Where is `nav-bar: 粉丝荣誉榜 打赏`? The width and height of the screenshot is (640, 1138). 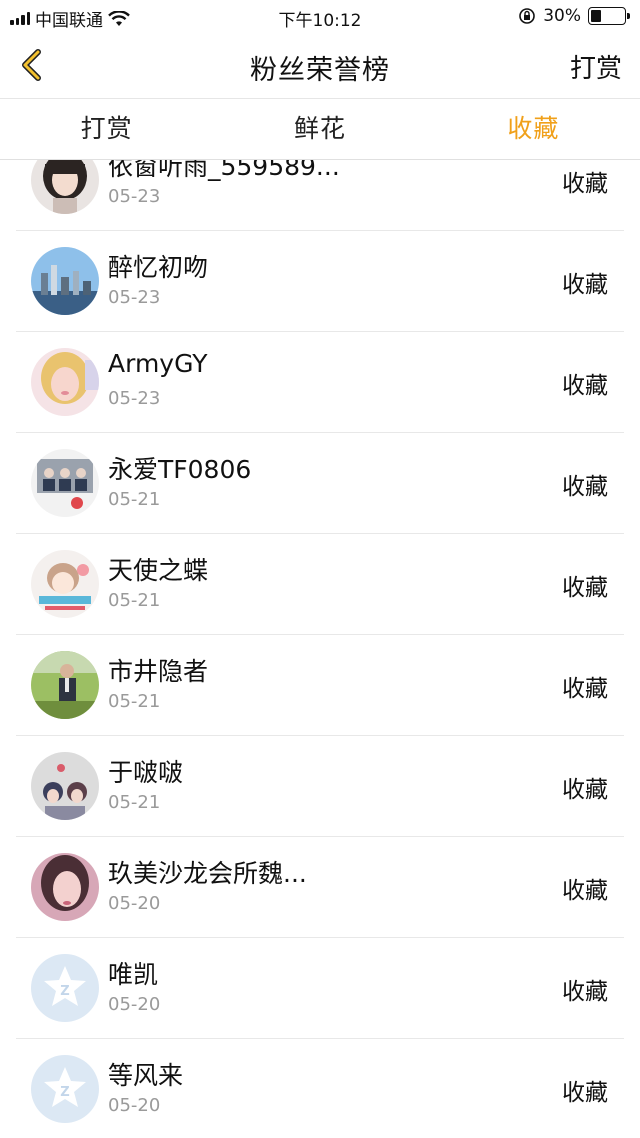 nav-bar: 粉丝荣誉榜 打赏 is located at coordinates (320, 66).